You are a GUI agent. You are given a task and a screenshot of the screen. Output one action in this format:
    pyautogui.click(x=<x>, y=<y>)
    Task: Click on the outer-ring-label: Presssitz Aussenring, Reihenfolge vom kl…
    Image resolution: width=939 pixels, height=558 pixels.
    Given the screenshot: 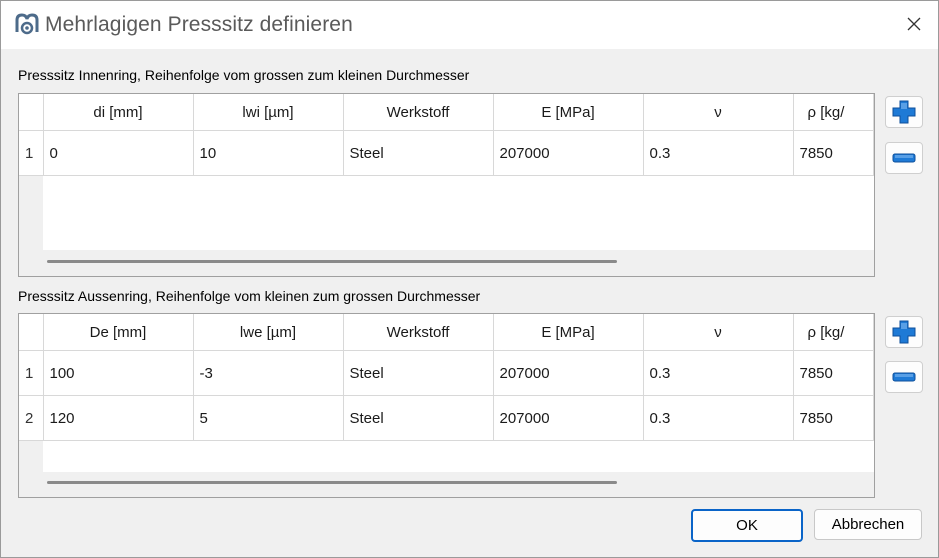 What is the action you would take?
    pyautogui.click(x=249, y=296)
    